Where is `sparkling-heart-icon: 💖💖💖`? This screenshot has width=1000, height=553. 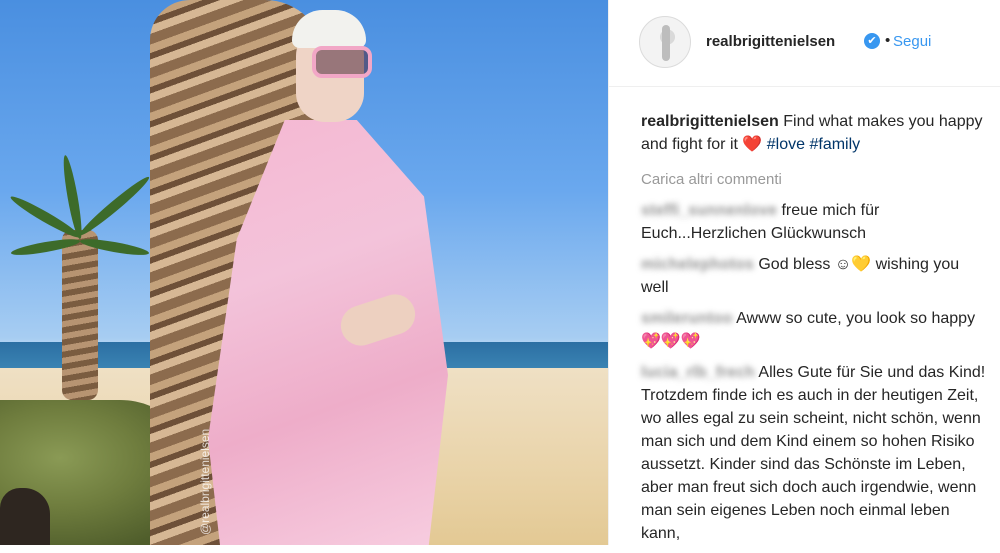 sparkling-heart-icon: 💖💖💖 is located at coordinates (671, 341).